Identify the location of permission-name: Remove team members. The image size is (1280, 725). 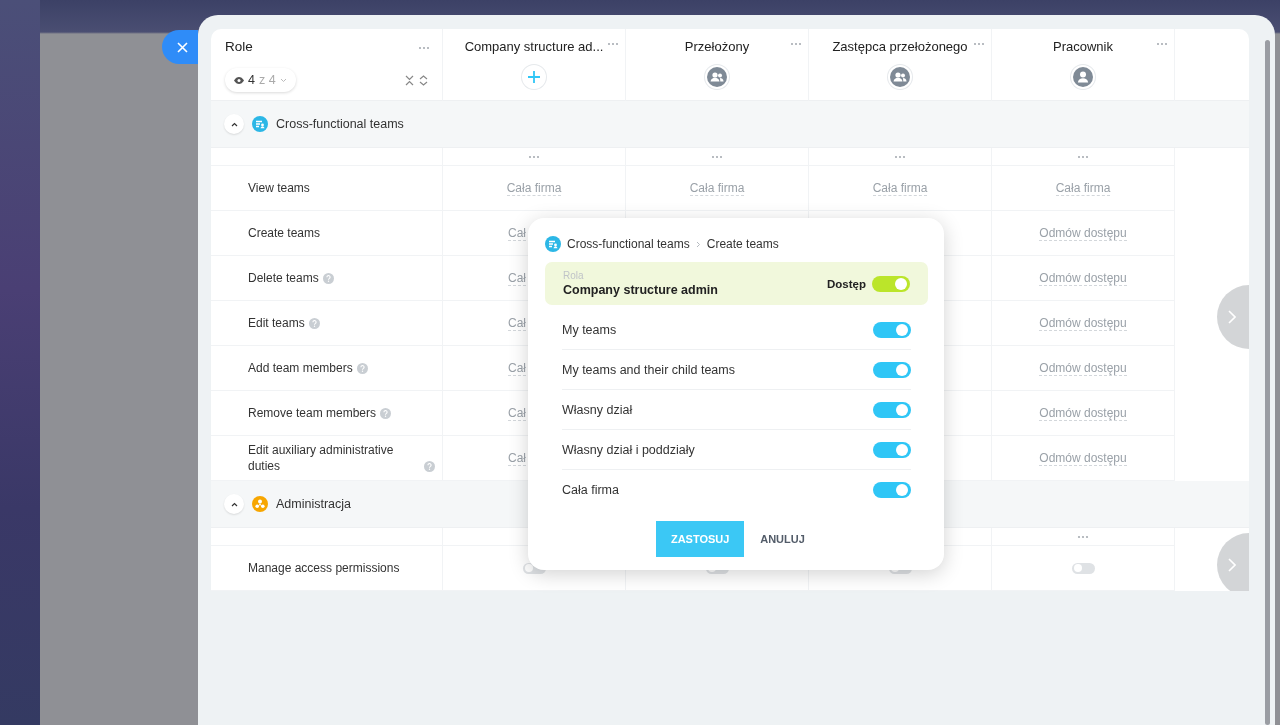
(312, 413).